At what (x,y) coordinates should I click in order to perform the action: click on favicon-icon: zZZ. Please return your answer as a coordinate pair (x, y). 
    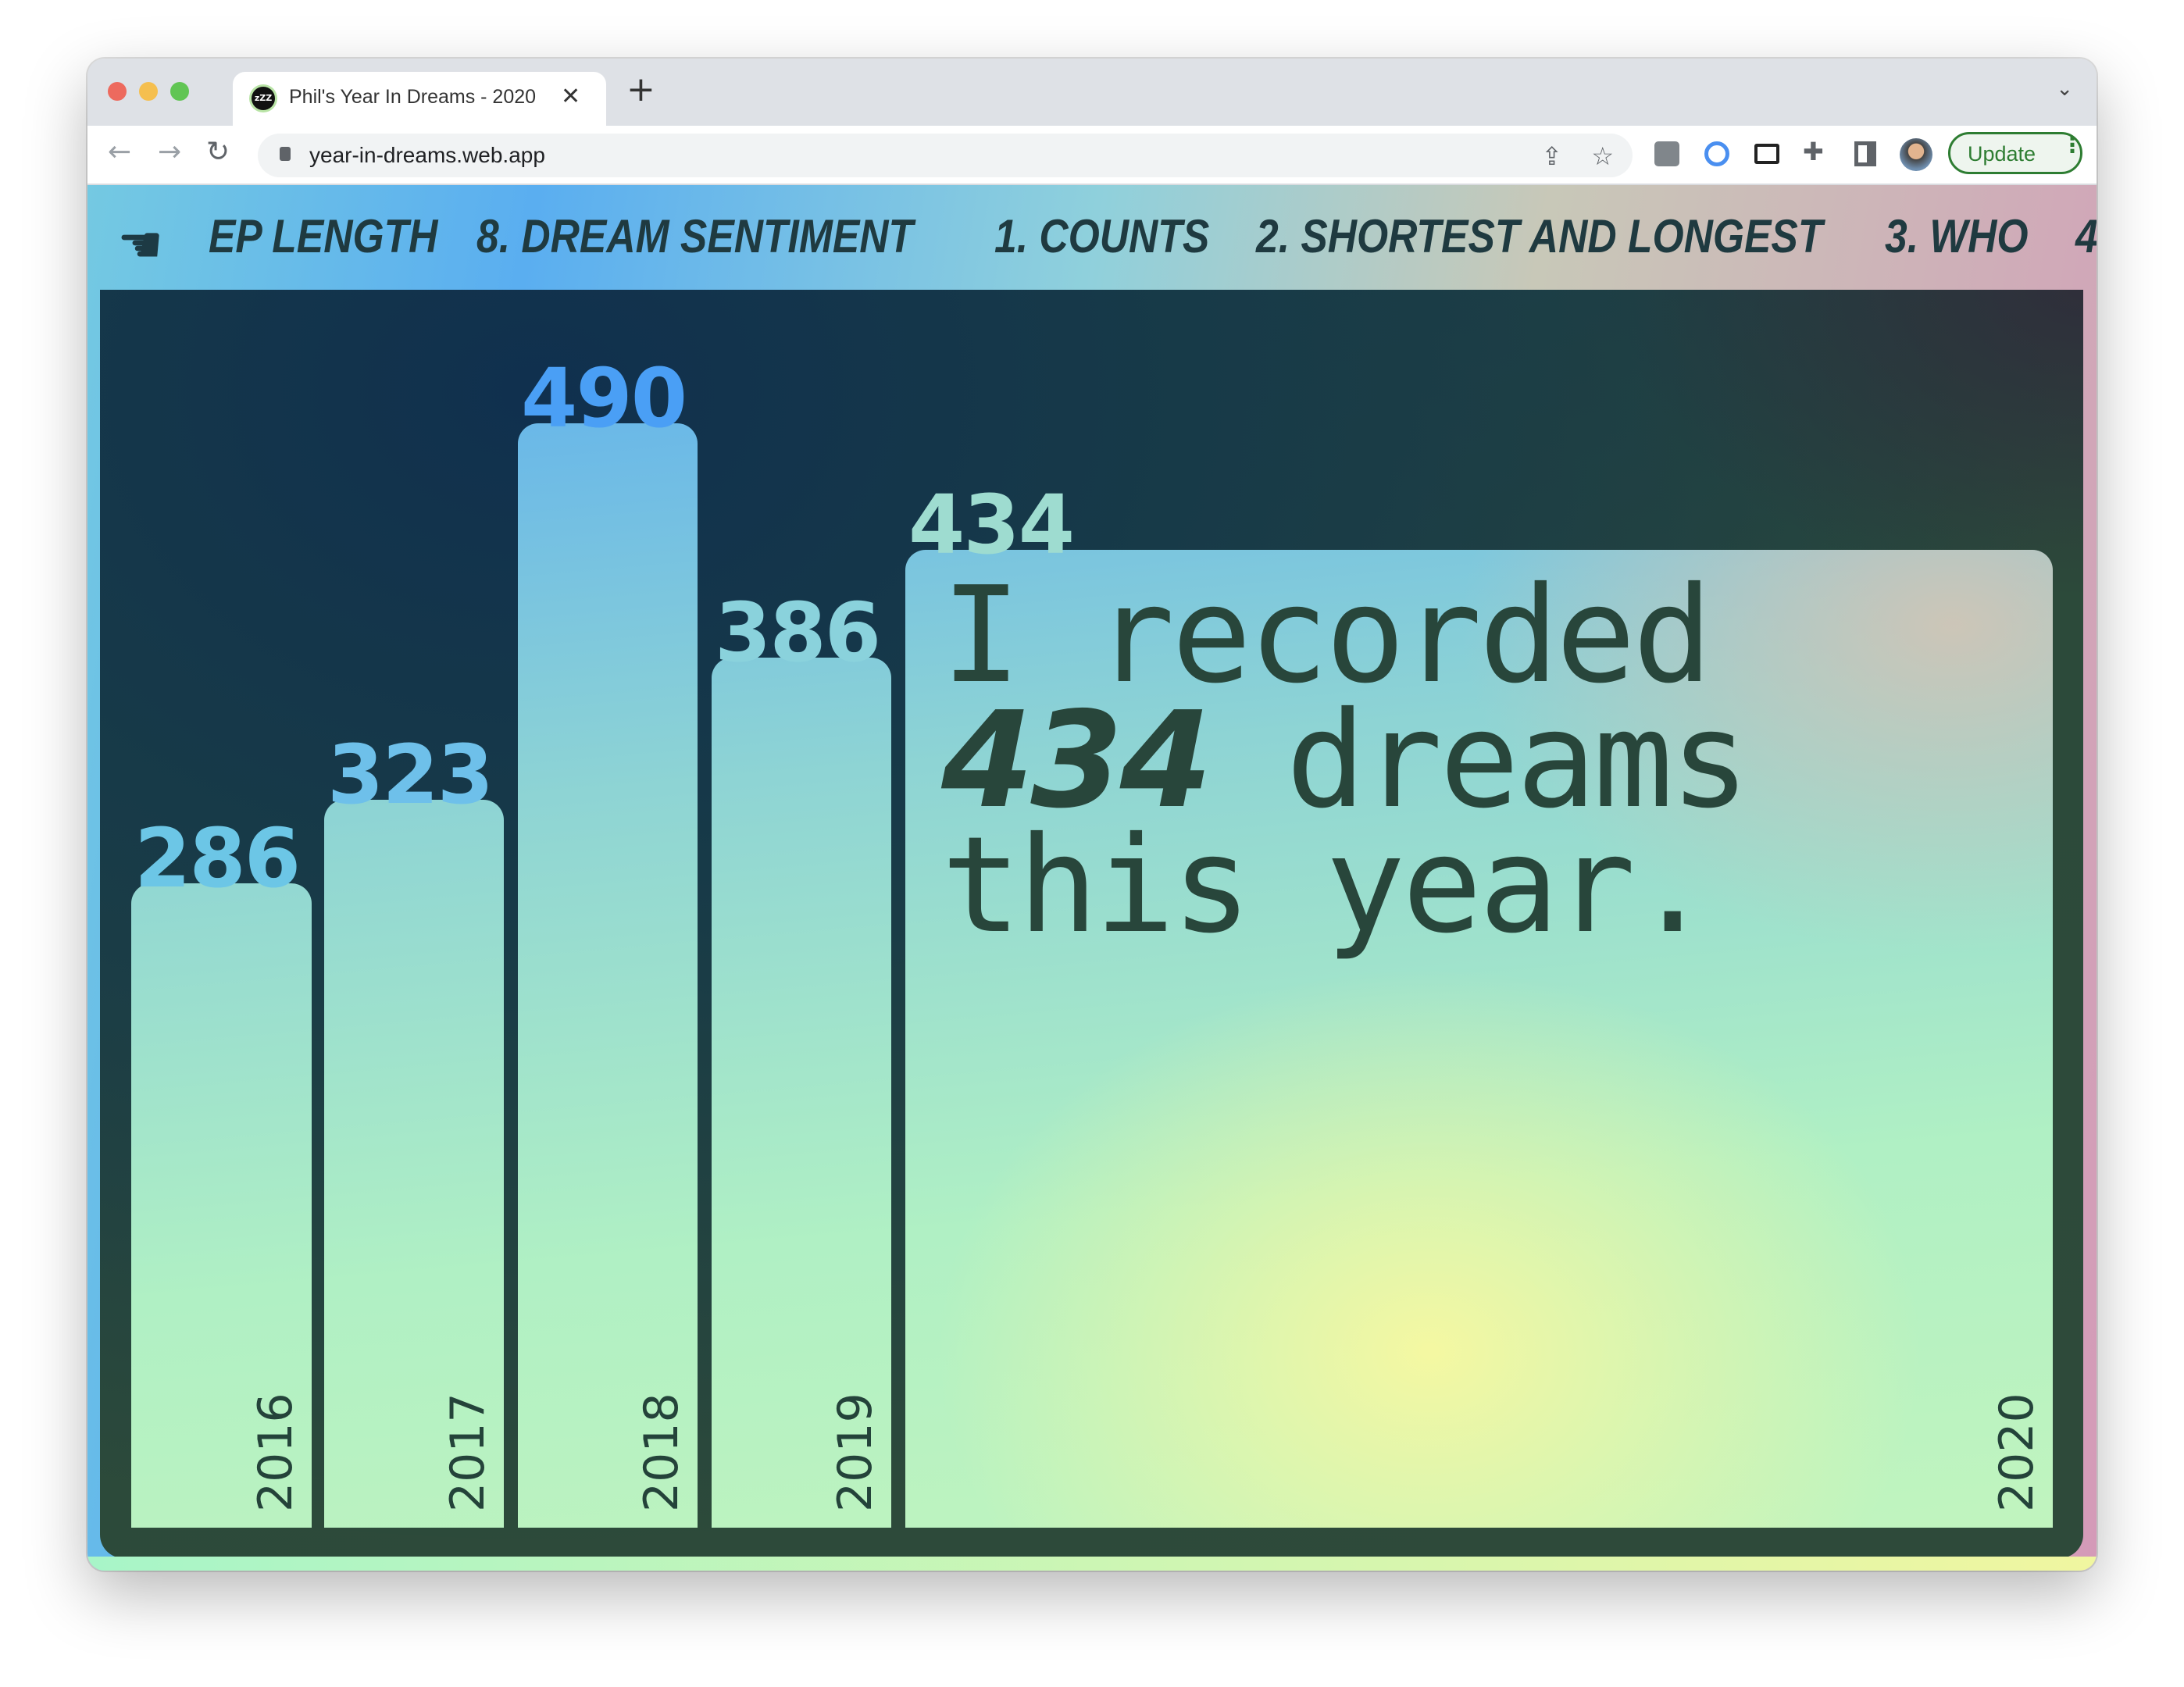
    Looking at the image, I should click on (263, 98).